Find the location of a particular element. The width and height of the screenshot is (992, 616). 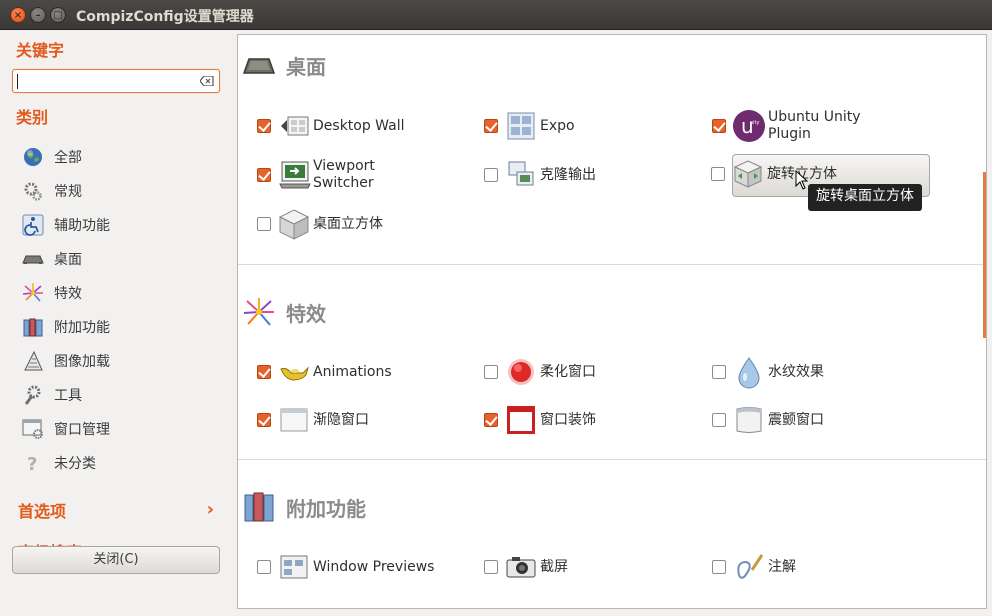

globe-icon is located at coordinates (33, 157).